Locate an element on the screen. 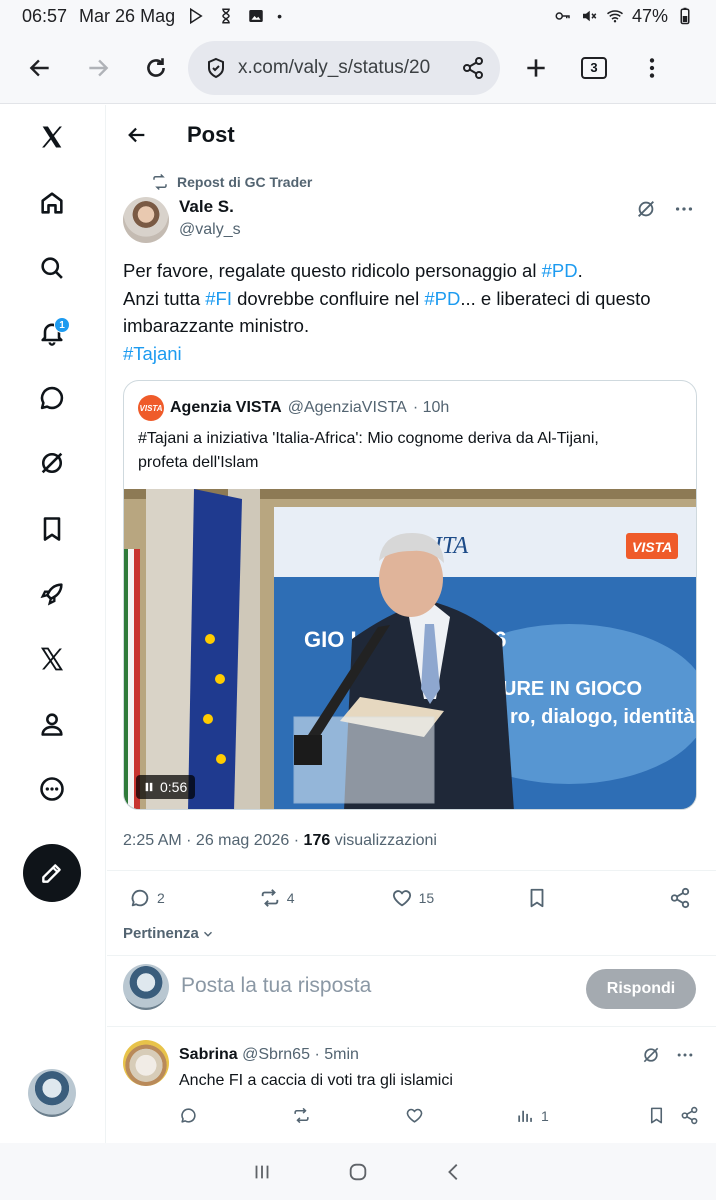 The height and width of the screenshot is (1200, 716). repost-button: 4 is located at coordinates (277, 898).